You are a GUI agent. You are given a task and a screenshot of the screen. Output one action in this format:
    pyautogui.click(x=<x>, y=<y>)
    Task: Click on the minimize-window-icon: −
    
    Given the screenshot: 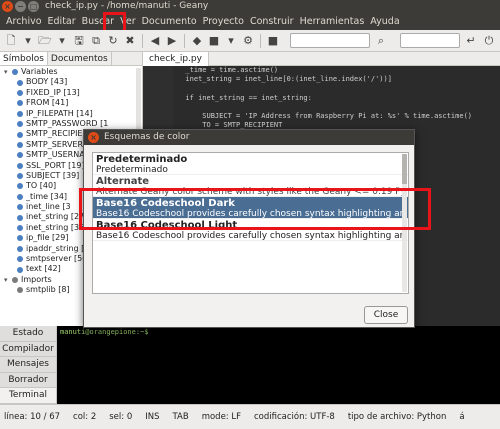 What is the action you would take?
    pyautogui.click(x=20, y=6)
    